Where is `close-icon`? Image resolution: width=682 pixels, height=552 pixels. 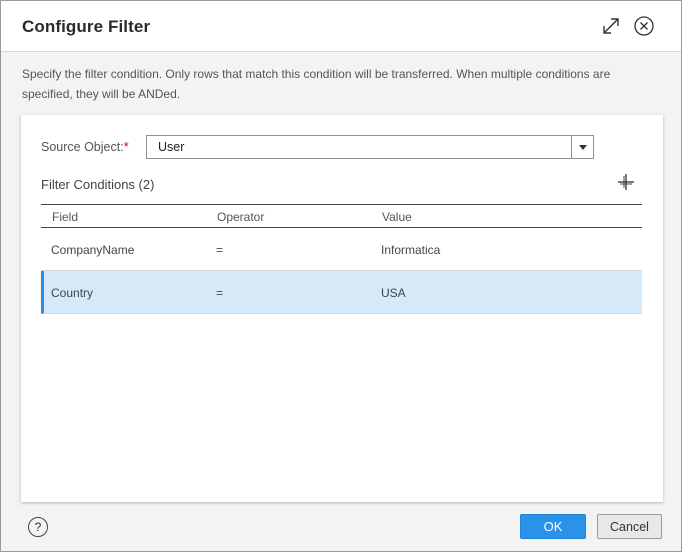 close-icon is located at coordinates (644, 26).